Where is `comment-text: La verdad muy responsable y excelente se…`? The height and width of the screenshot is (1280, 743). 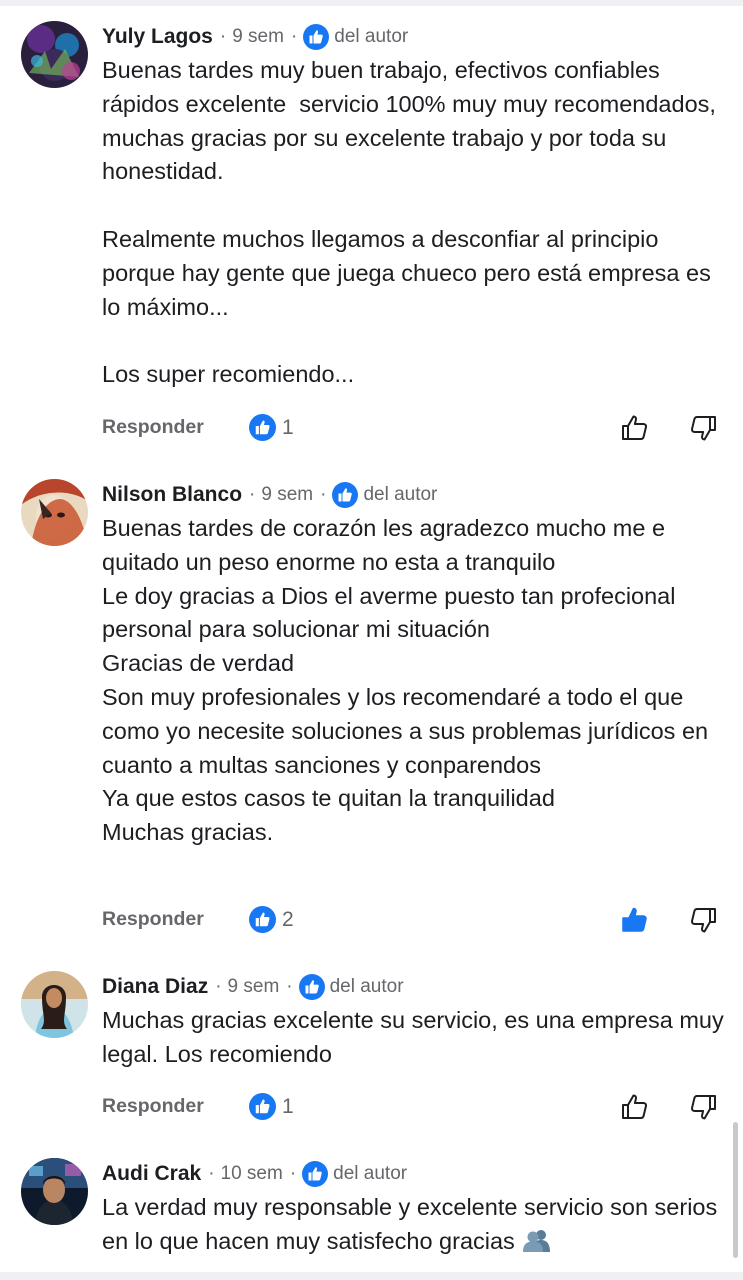
comment-text: La verdad muy responsable y excelente se… is located at coordinates (417, 1225).